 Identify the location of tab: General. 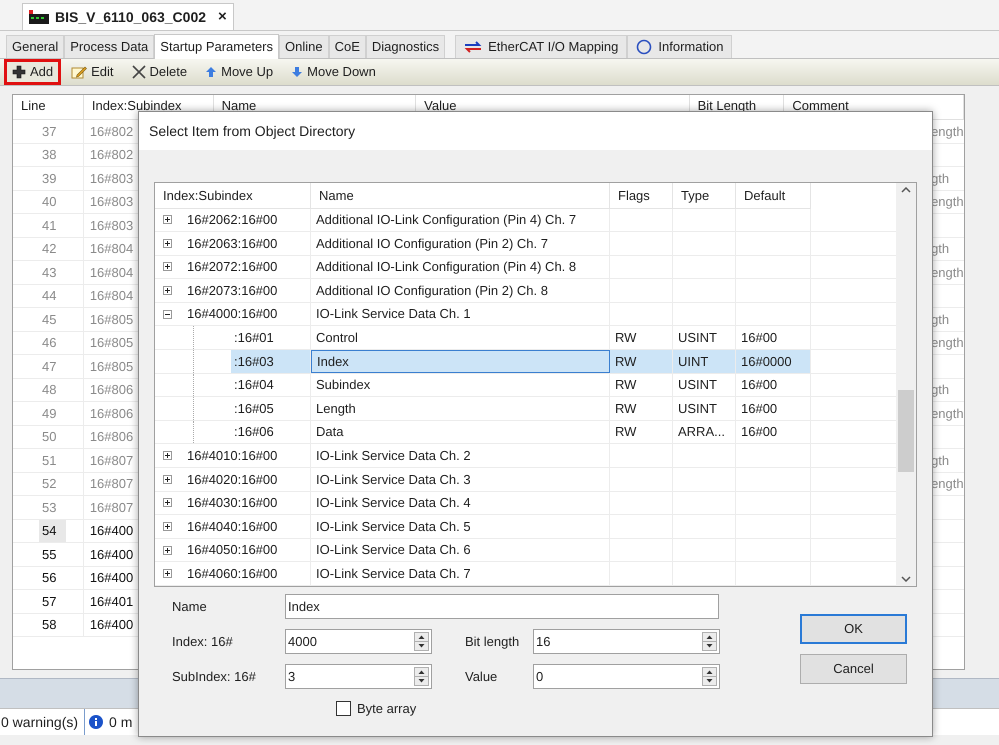
(35, 46).